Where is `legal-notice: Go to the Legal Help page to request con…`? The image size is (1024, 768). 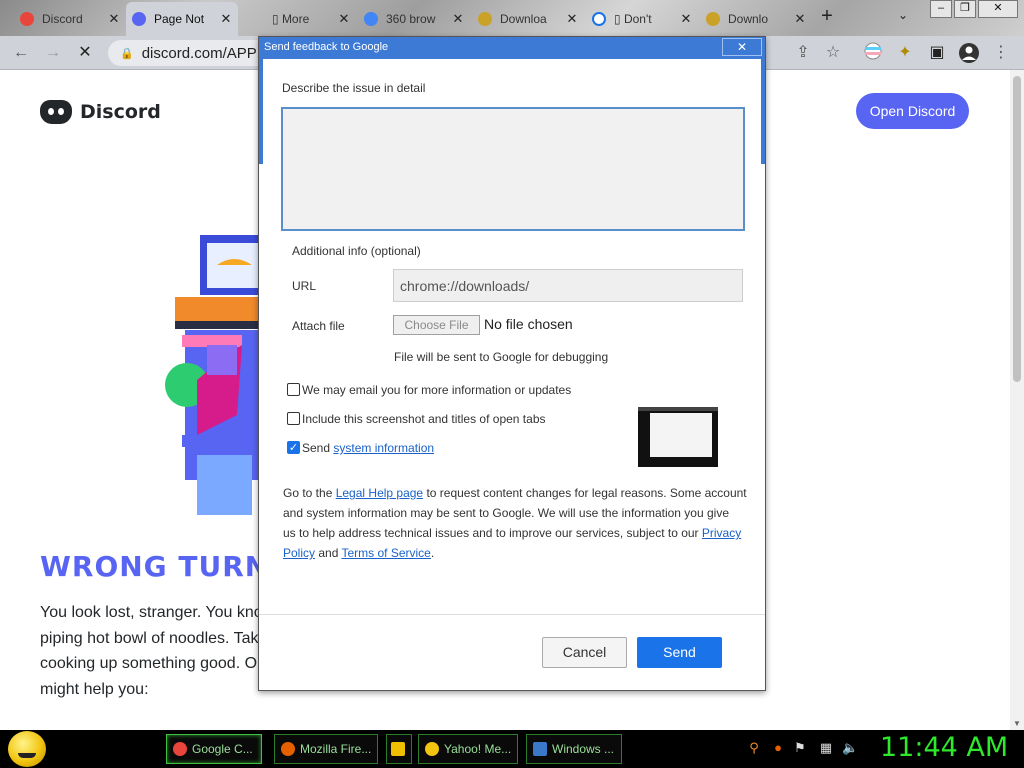
legal-notice: Go to the Legal Help page to request con… is located at coordinates (515, 523).